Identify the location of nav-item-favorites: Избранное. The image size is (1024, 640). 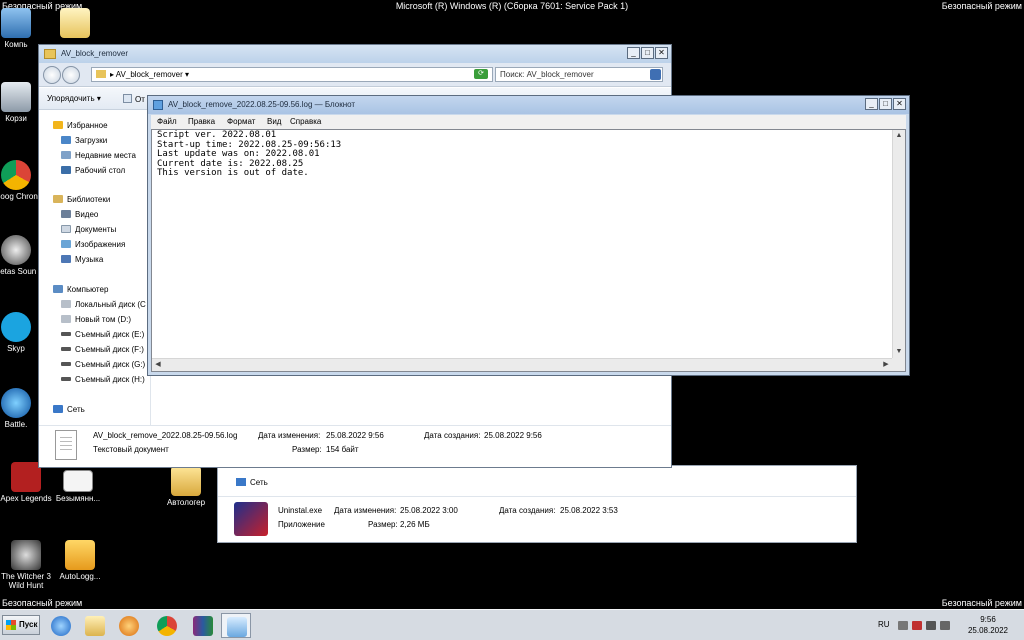
(94, 126).